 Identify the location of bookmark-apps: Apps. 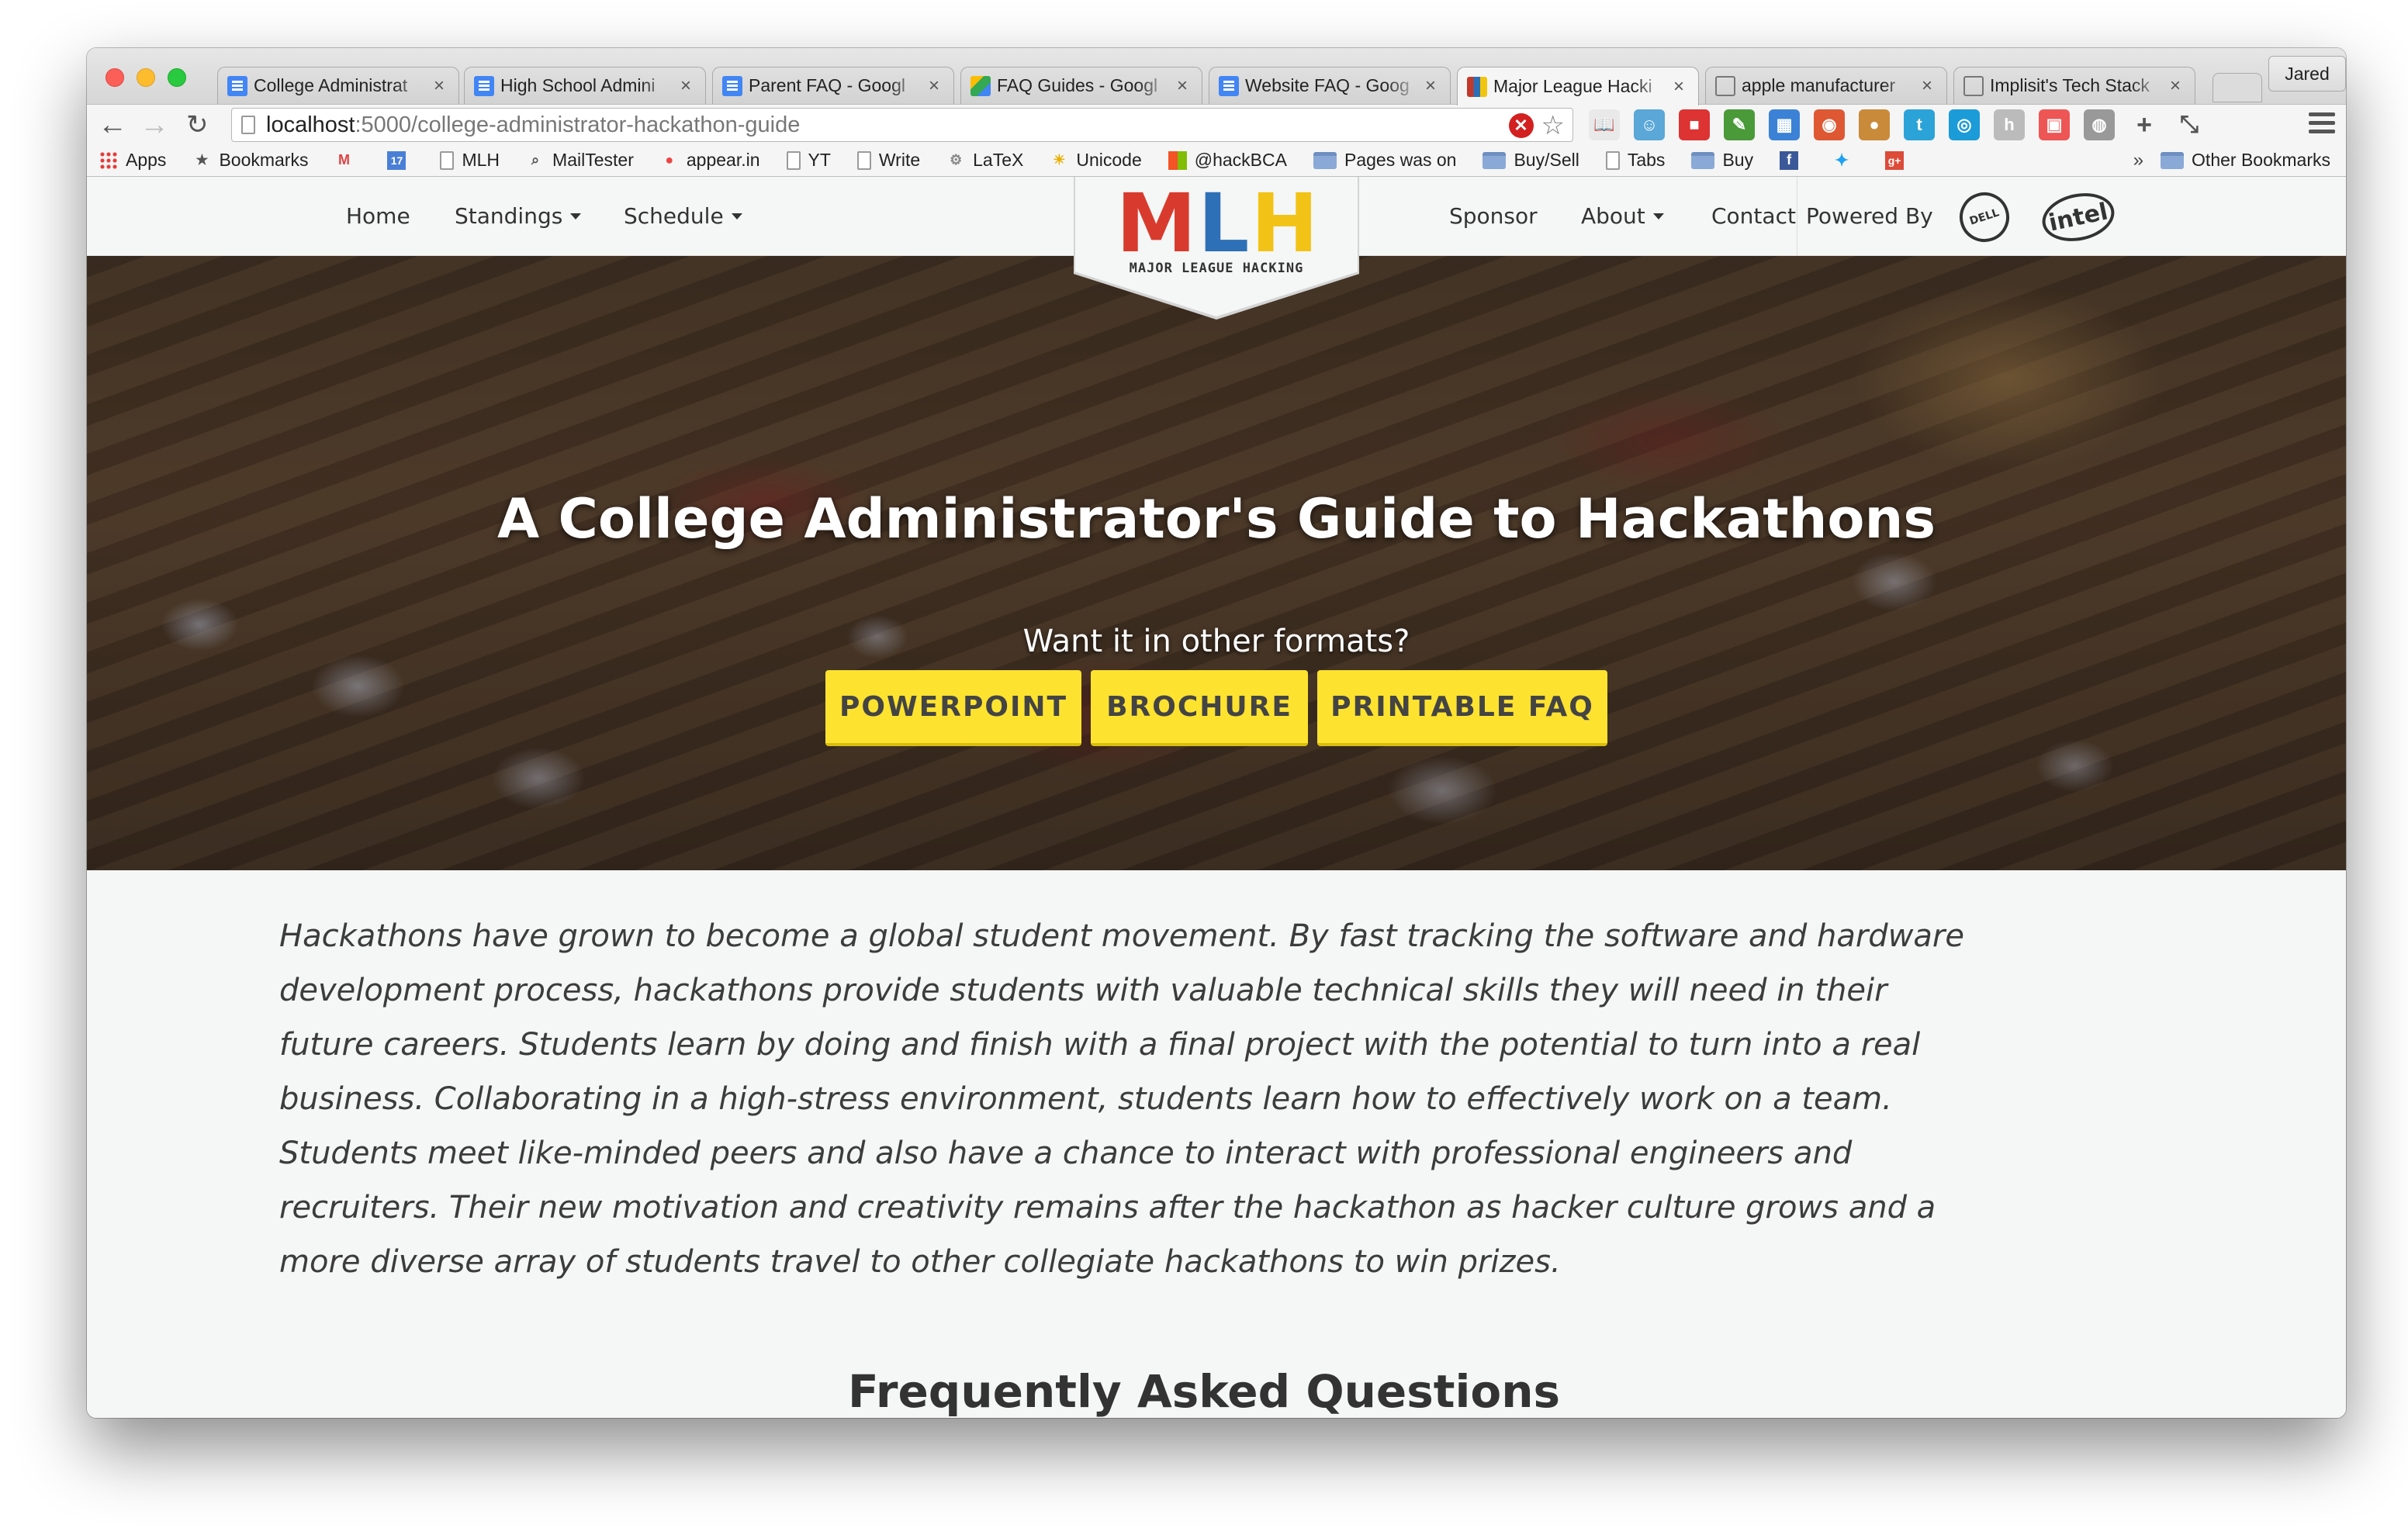
(132, 160).